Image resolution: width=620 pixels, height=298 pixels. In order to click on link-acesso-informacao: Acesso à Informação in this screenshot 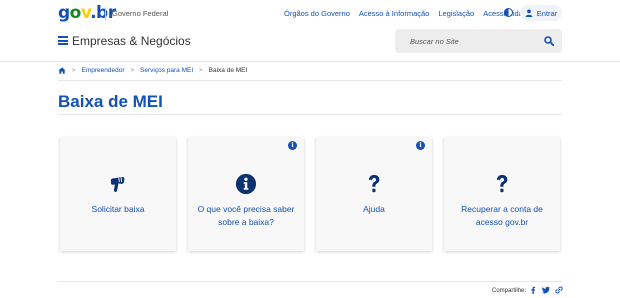, I will do `click(394, 13)`.